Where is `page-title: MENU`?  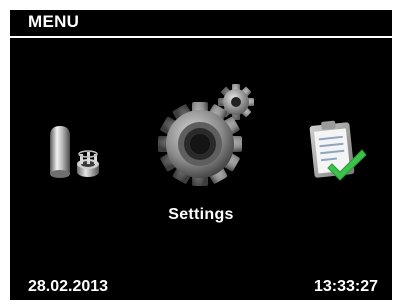 page-title: MENU is located at coordinates (54, 21).